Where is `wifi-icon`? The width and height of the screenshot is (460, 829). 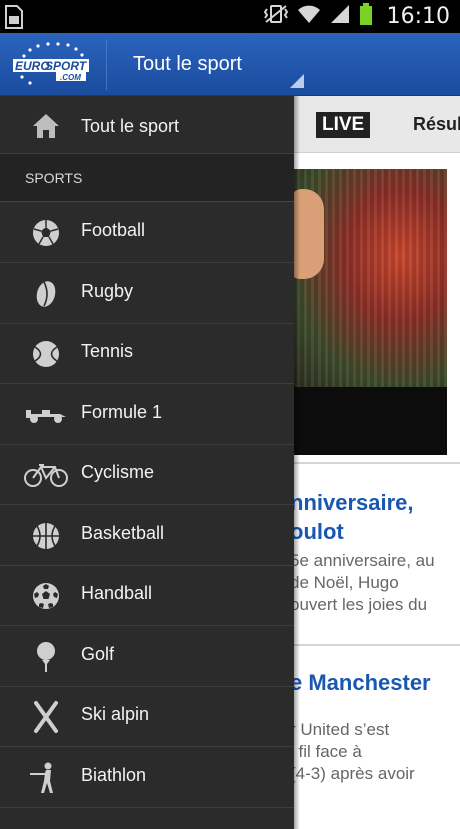
wifi-icon is located at coordinates (309, 16).